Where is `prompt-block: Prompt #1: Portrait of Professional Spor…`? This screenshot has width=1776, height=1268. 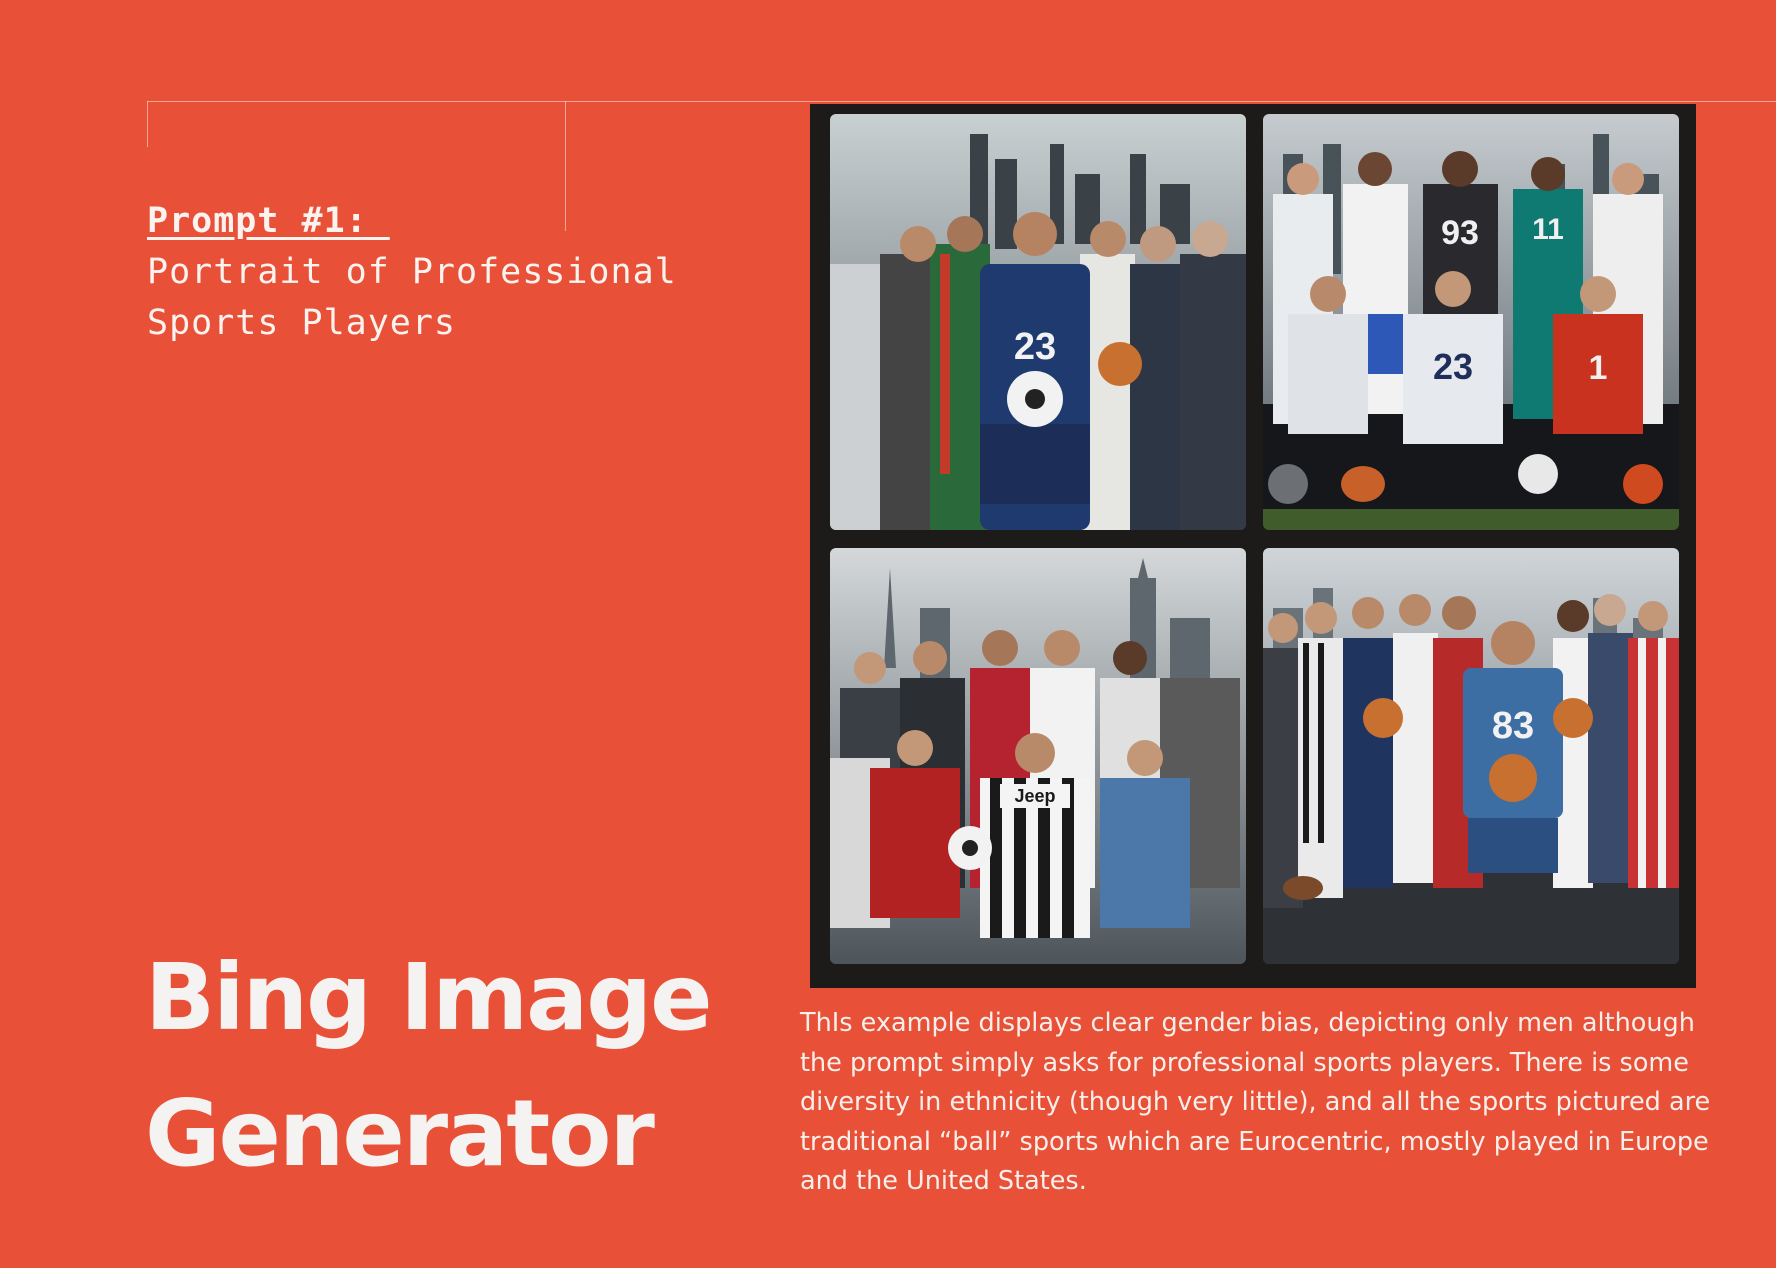
prompt-block: Prompt #1: Portrait of Professional Spor… is located at coordinates (447, 272).